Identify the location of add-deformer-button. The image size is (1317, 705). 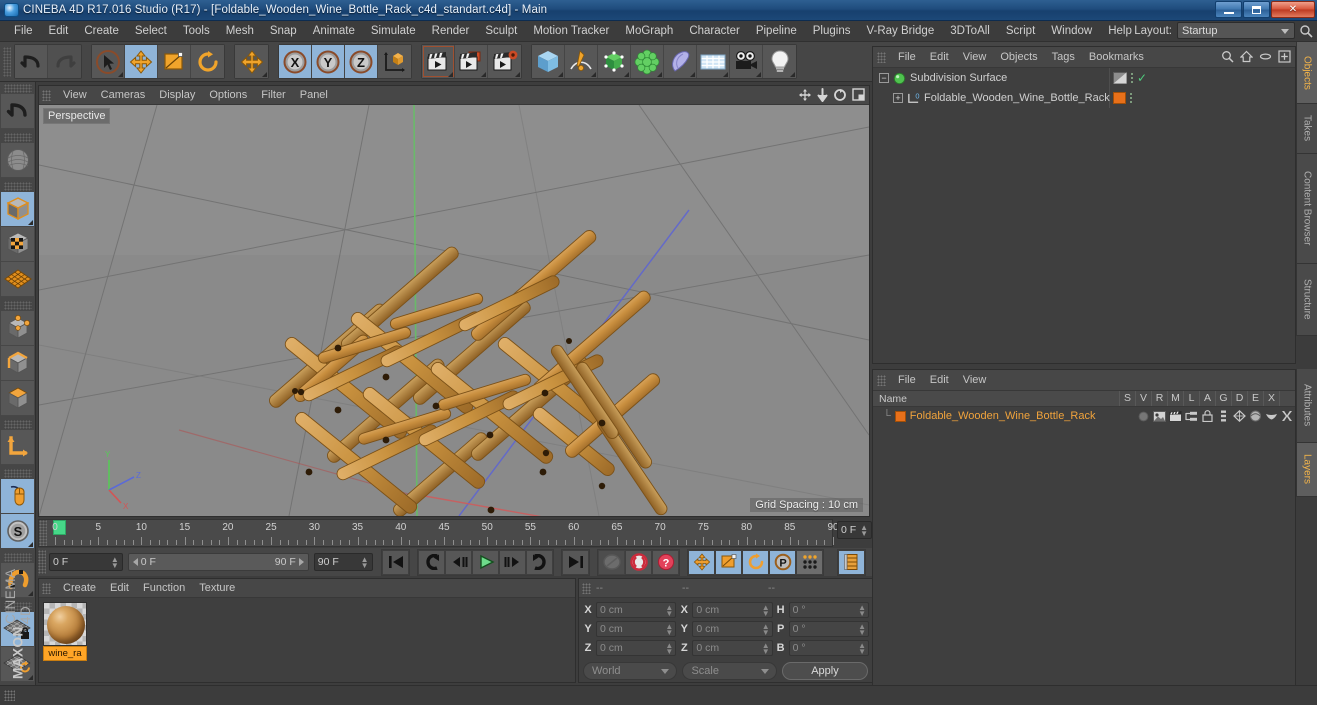
(680, 61).